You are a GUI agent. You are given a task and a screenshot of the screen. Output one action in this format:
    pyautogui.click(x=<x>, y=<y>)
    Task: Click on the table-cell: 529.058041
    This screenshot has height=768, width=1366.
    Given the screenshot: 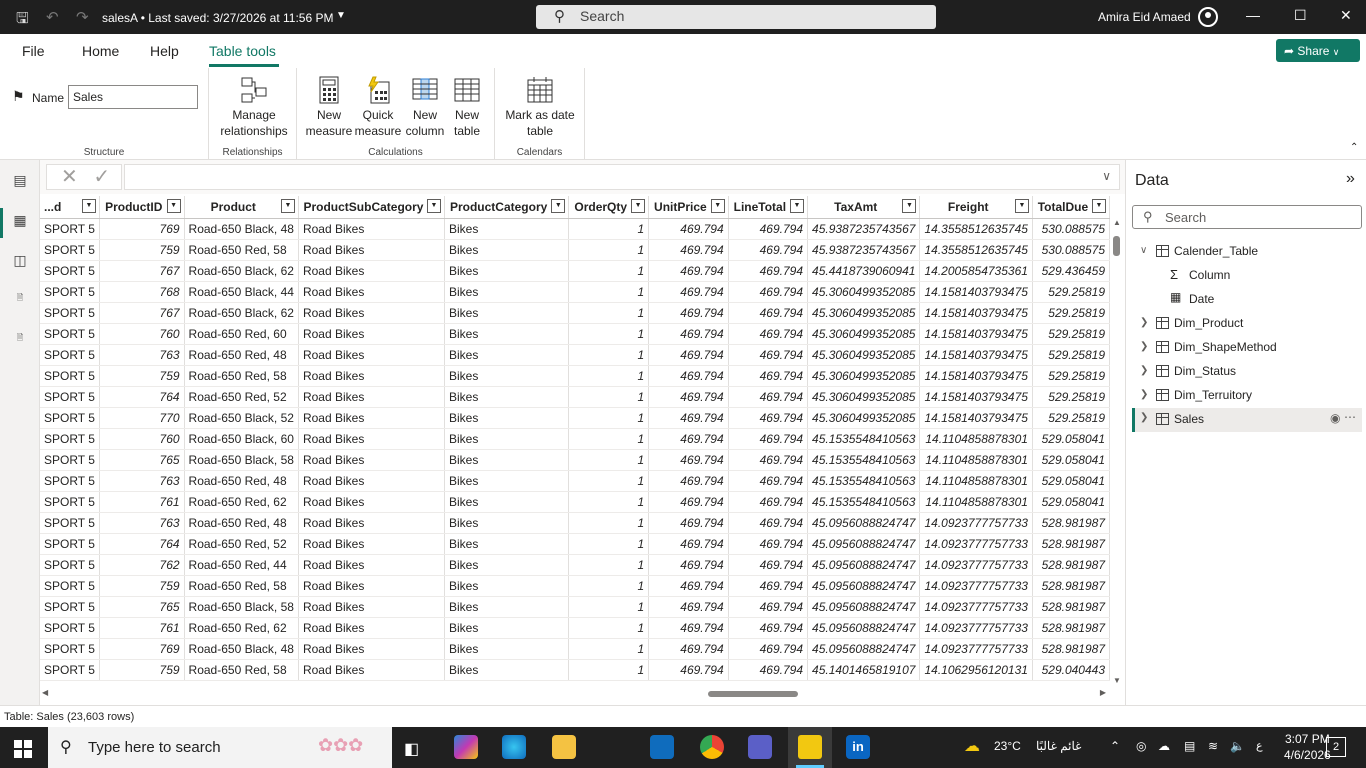 What is the action you would take?
    pyautogui.click(x=1071, y=439)
    